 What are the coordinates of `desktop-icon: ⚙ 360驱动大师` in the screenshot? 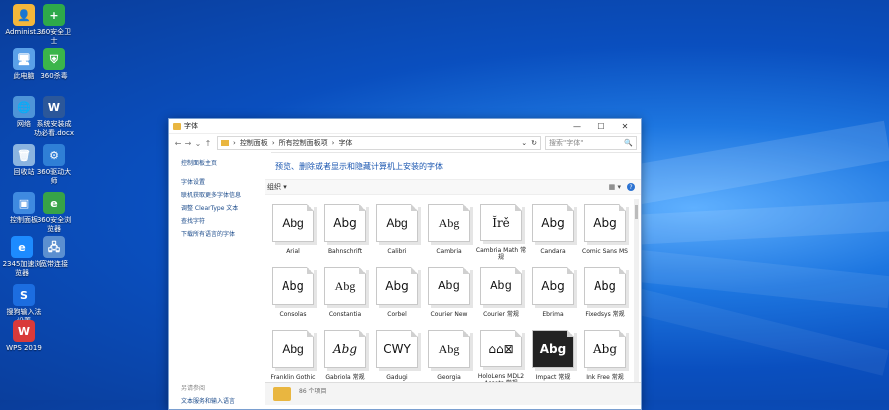 It's located at (54, 165).